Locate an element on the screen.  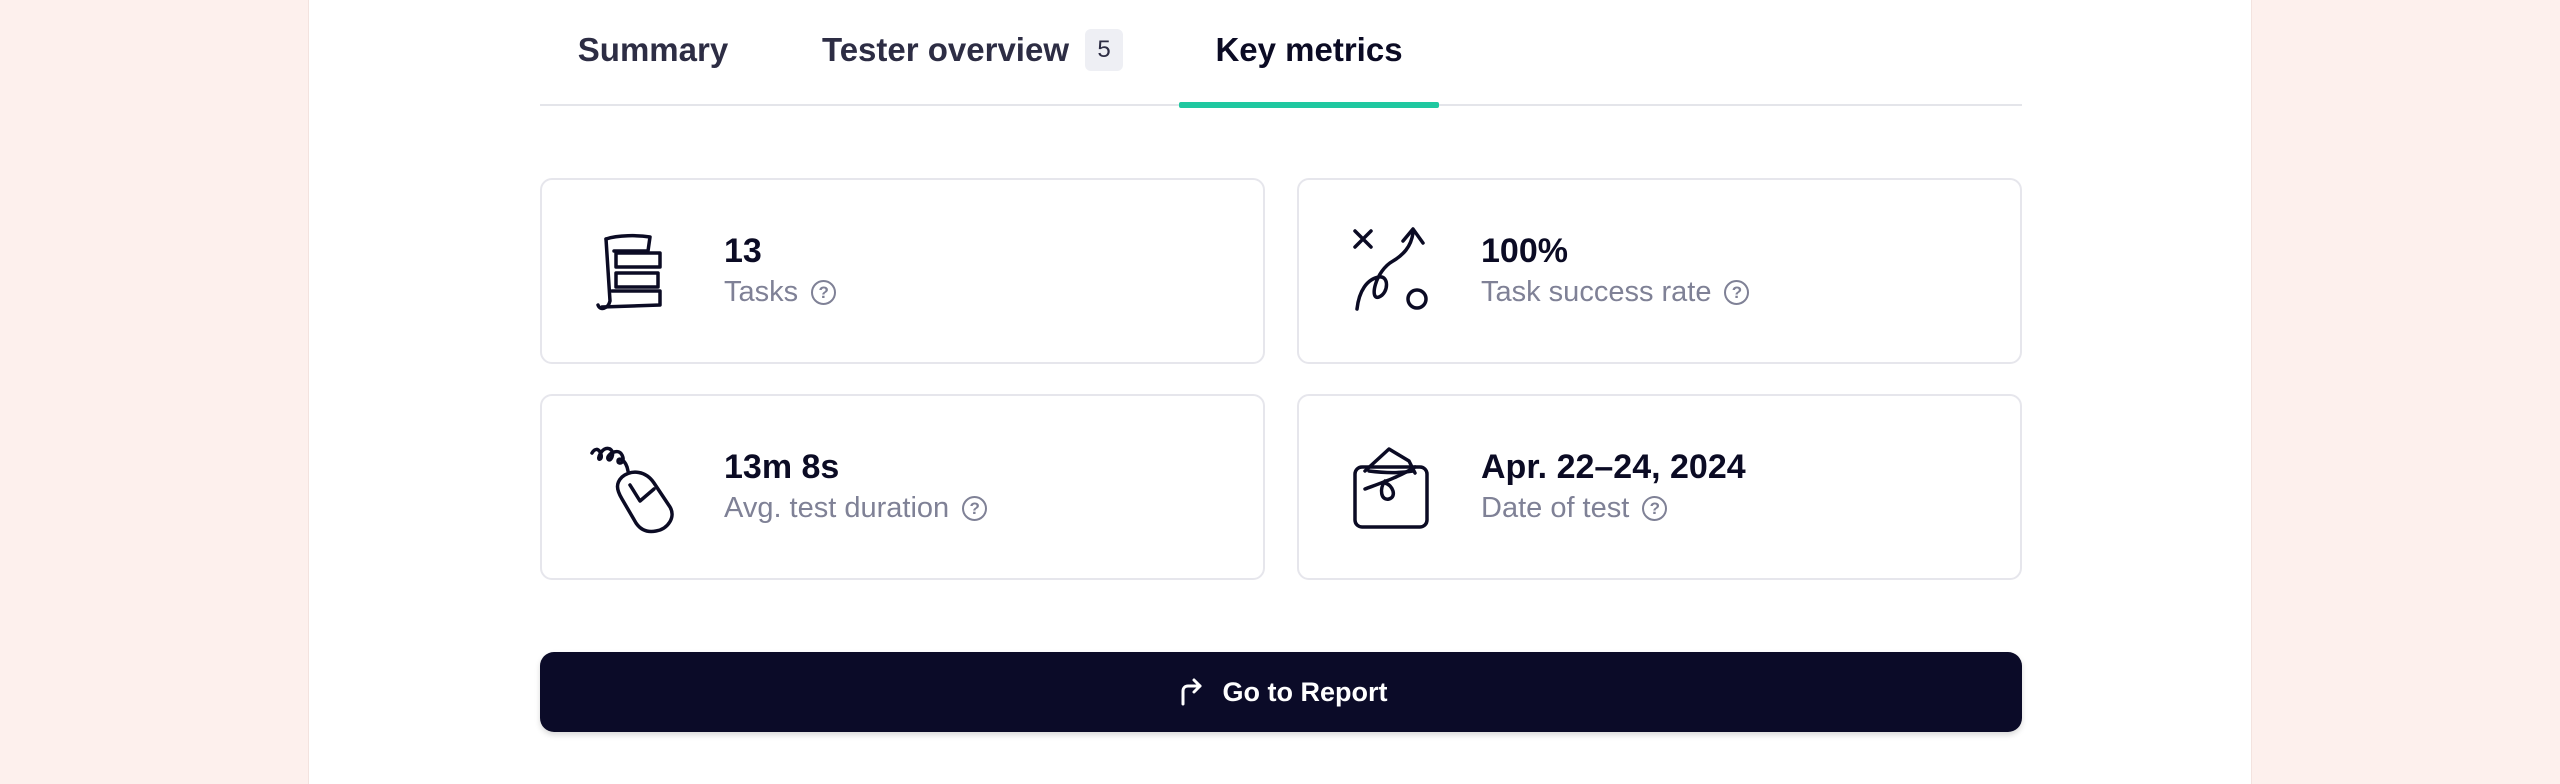
tester-count-badge: 5 is located at coordinates (1104, 50).